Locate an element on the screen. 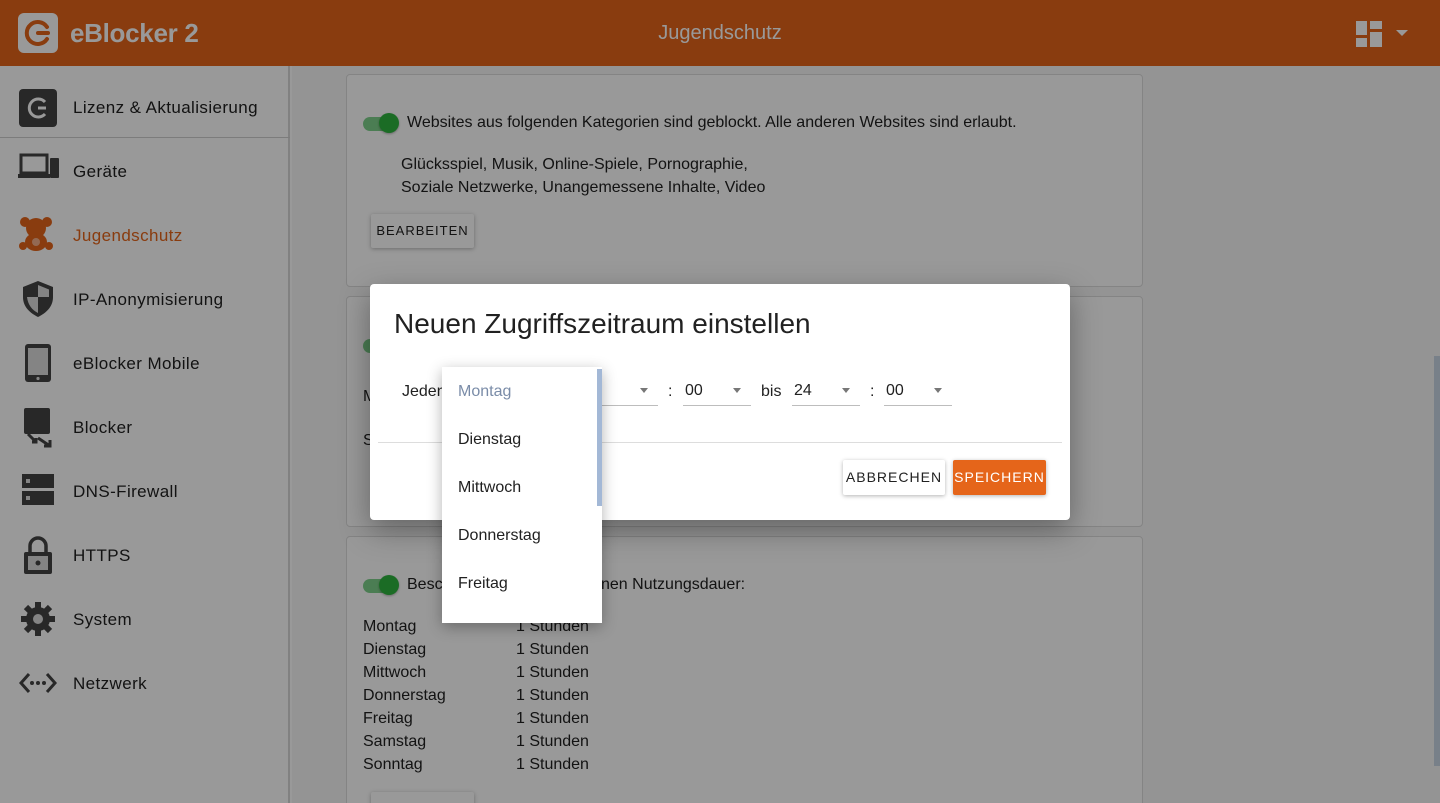 This screenshot has width=1440, height=803. save-button: SPEICHERN is located at coordinates (999, 477).